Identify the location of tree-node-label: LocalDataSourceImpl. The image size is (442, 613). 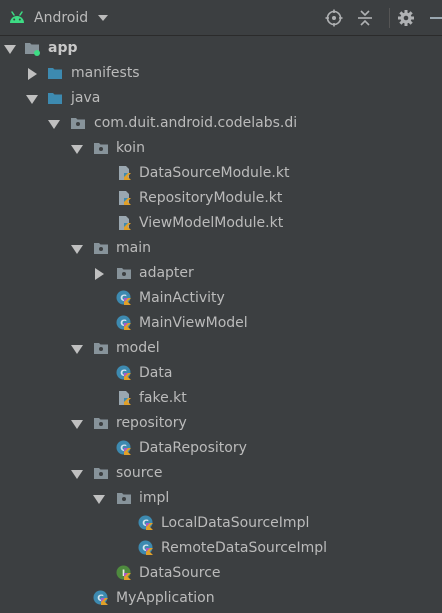
(235, 523).